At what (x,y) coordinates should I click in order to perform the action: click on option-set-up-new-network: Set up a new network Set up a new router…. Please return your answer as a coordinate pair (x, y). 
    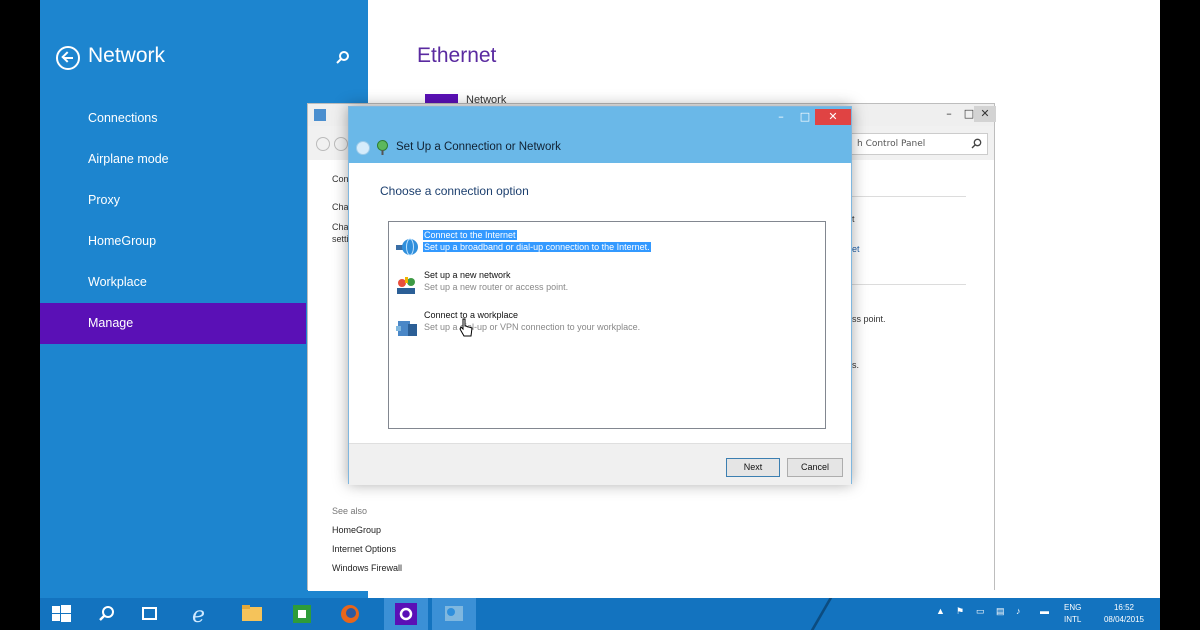
    Looking at the image, I should click on (608, 286).